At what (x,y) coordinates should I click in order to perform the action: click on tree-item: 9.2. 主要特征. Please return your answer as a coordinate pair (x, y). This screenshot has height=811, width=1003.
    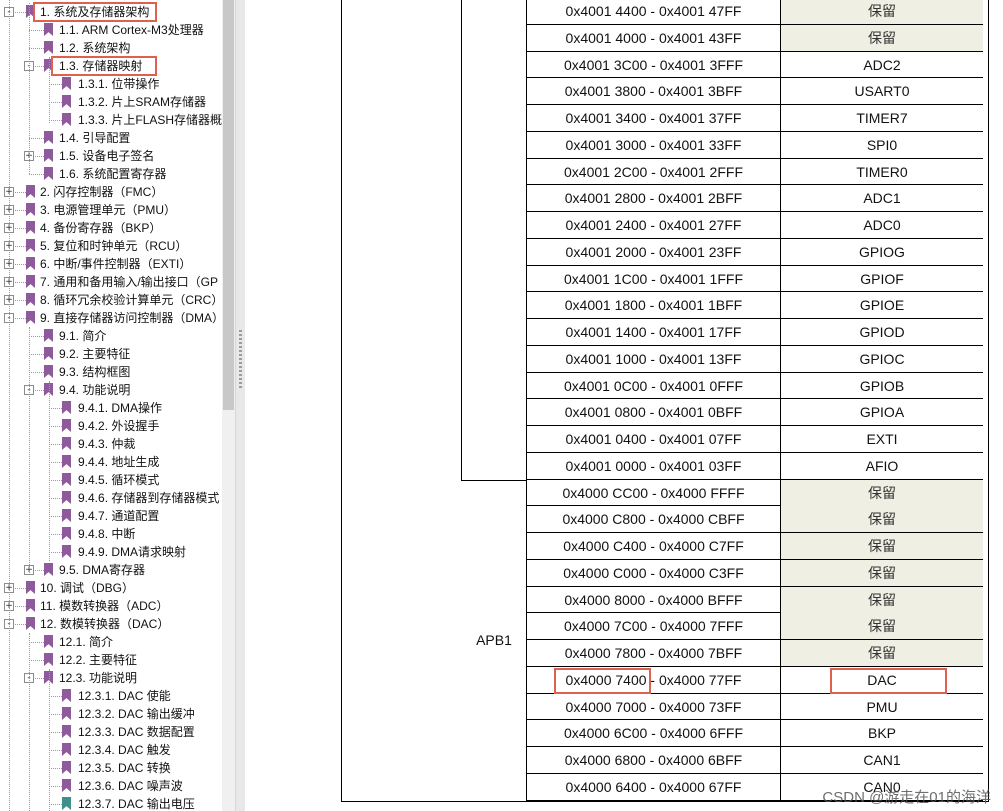
    Looking at the image, I should click on (111, 354).